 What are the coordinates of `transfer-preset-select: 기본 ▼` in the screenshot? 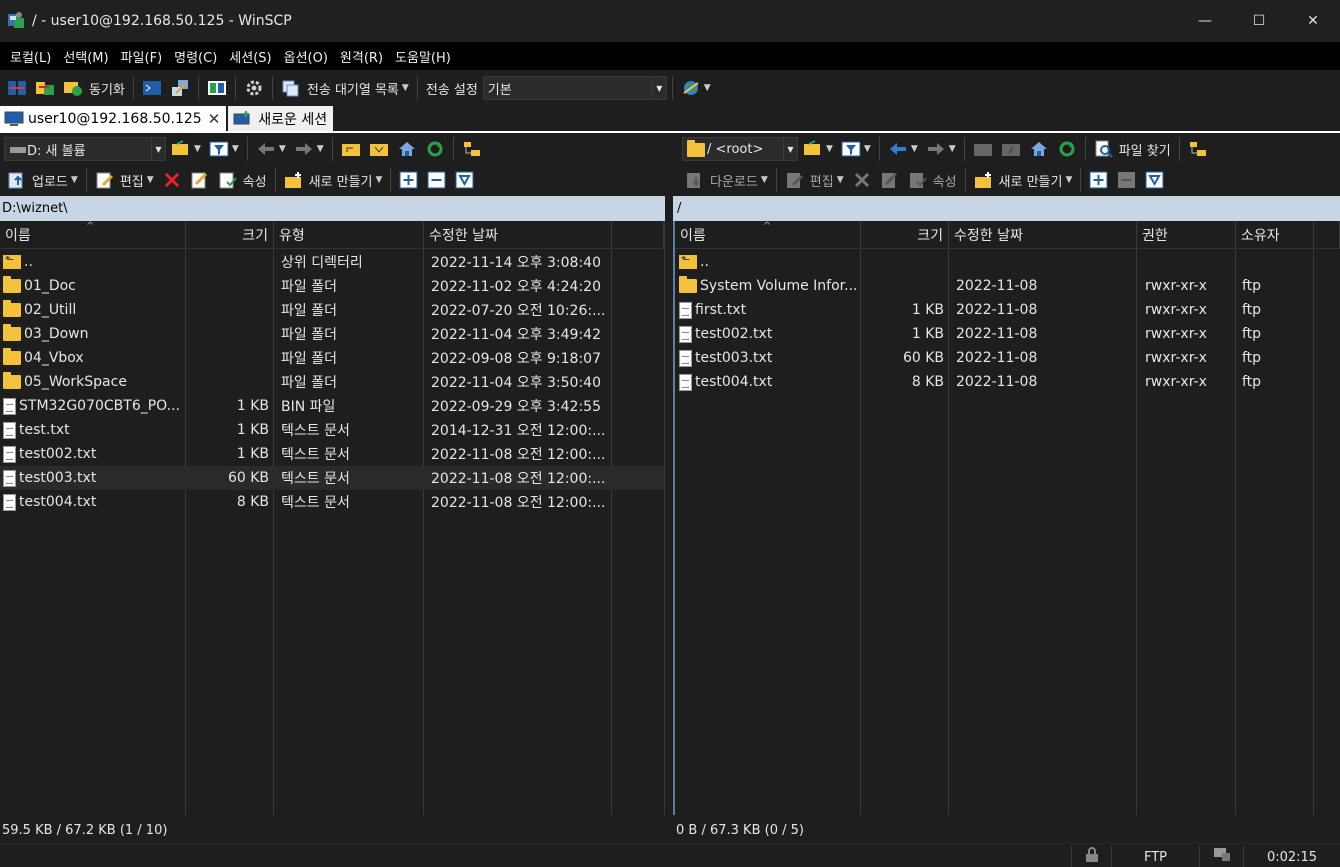 It's located at (574, 88).